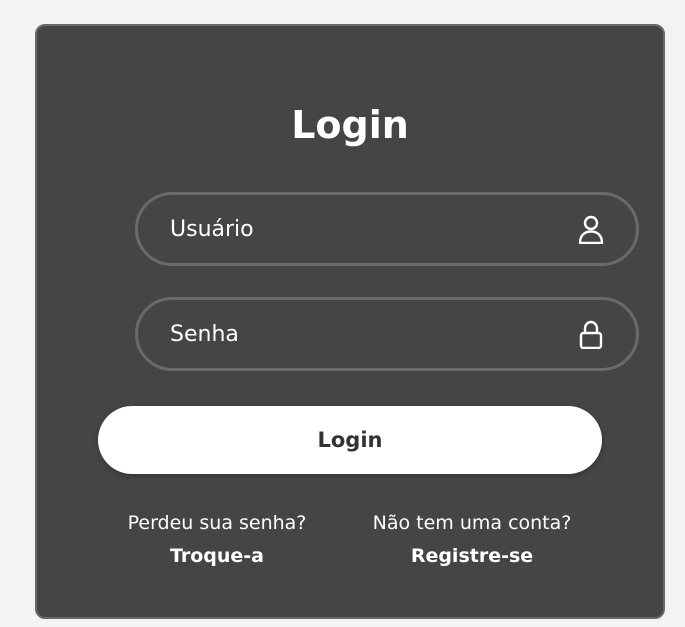 Image resolution: width=685 pixels, height=627 pixels. What do you see at coordinates (472, 556) in the screenshot?
I see `register-link: Registre-se` at bounding box center [472, 556].